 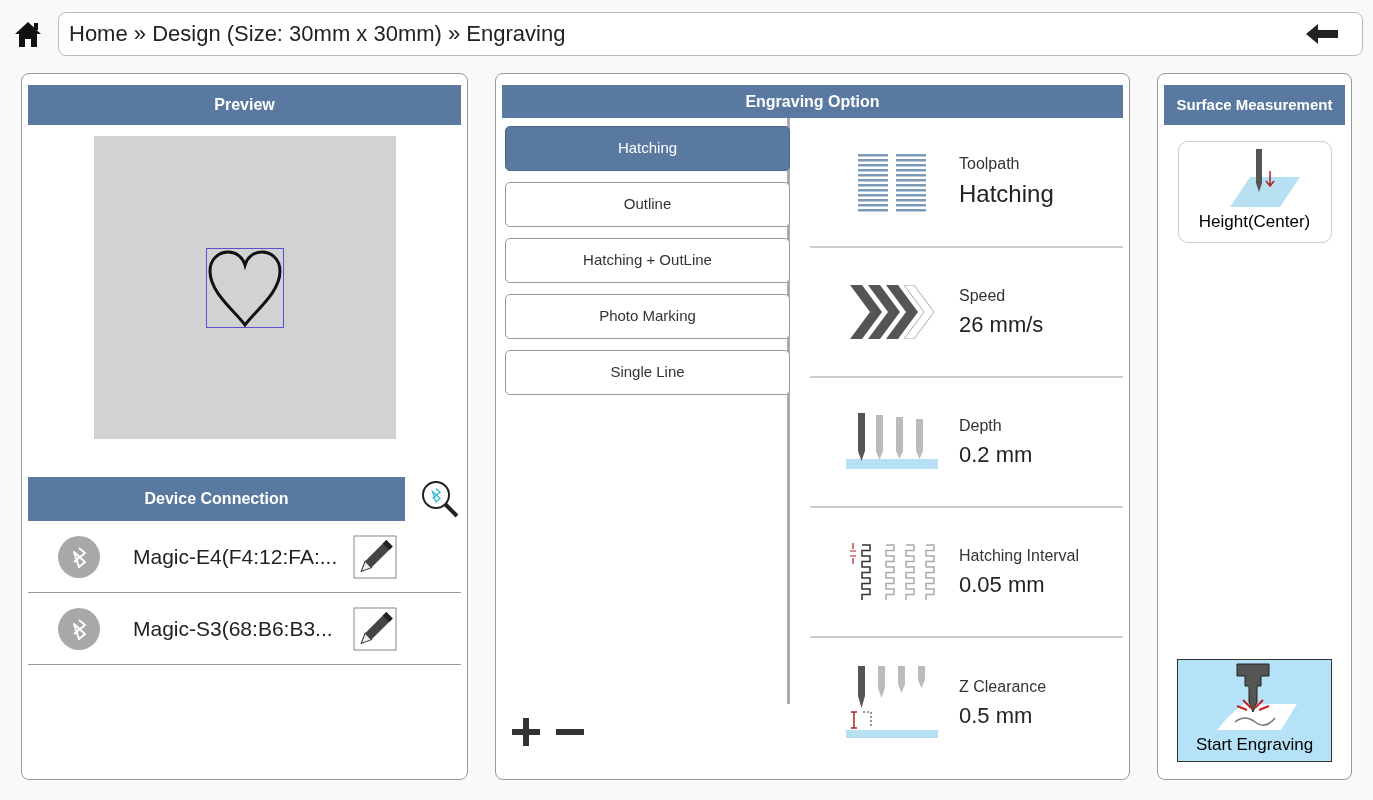 What do you see at coordinates (526, 732) in the screenshot?
I see `plus-icon` at bounding box center [526, 732].